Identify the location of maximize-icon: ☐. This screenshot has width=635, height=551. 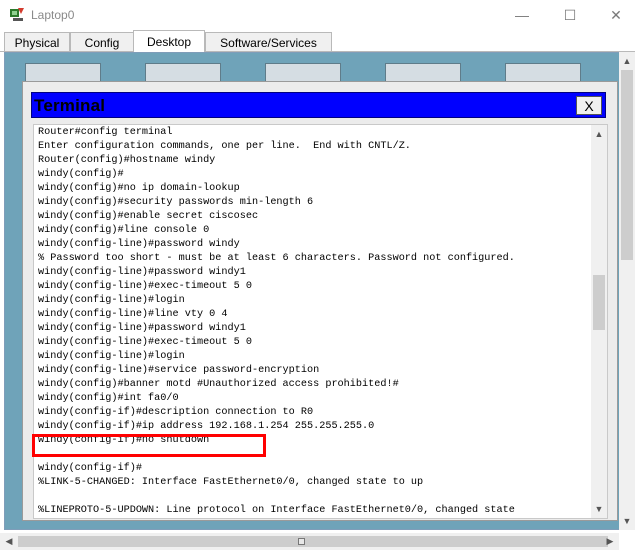
(570, 14).